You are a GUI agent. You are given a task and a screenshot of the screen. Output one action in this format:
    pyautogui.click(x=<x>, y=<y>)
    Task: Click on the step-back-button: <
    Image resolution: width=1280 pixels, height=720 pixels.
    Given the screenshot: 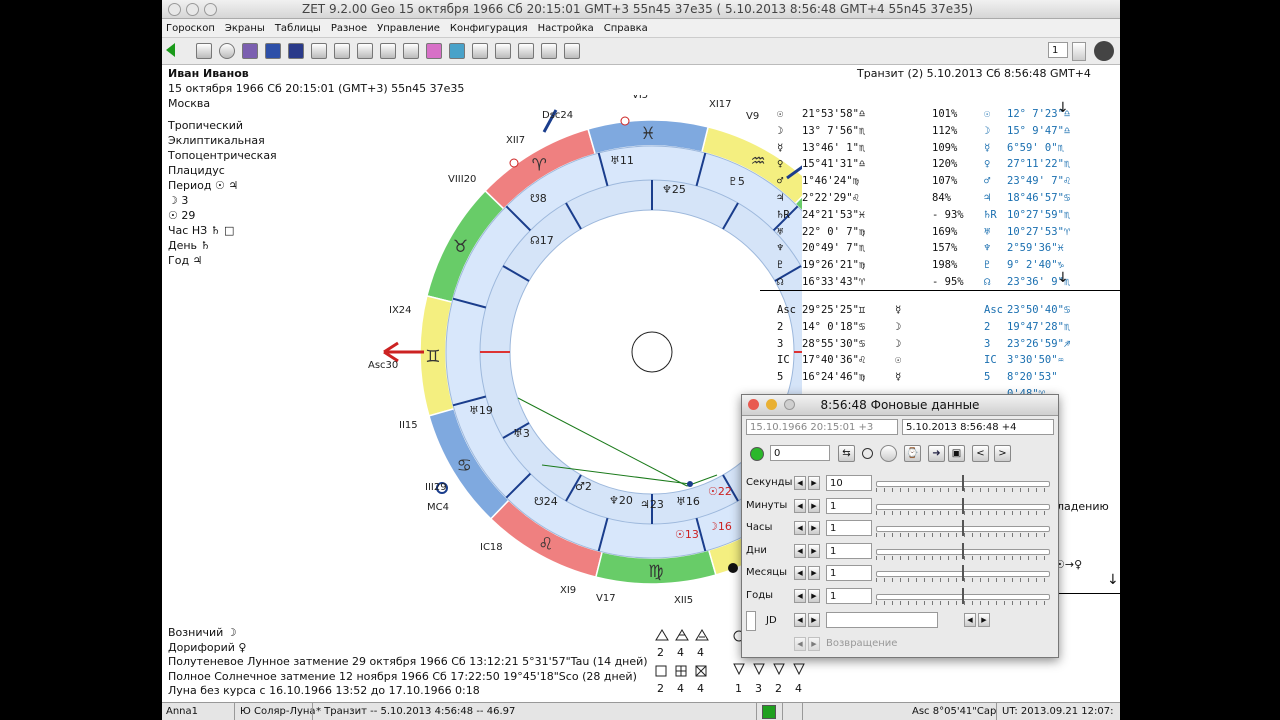 What is the action you would take?
    pyautogui.click(x=980, y=453)
    